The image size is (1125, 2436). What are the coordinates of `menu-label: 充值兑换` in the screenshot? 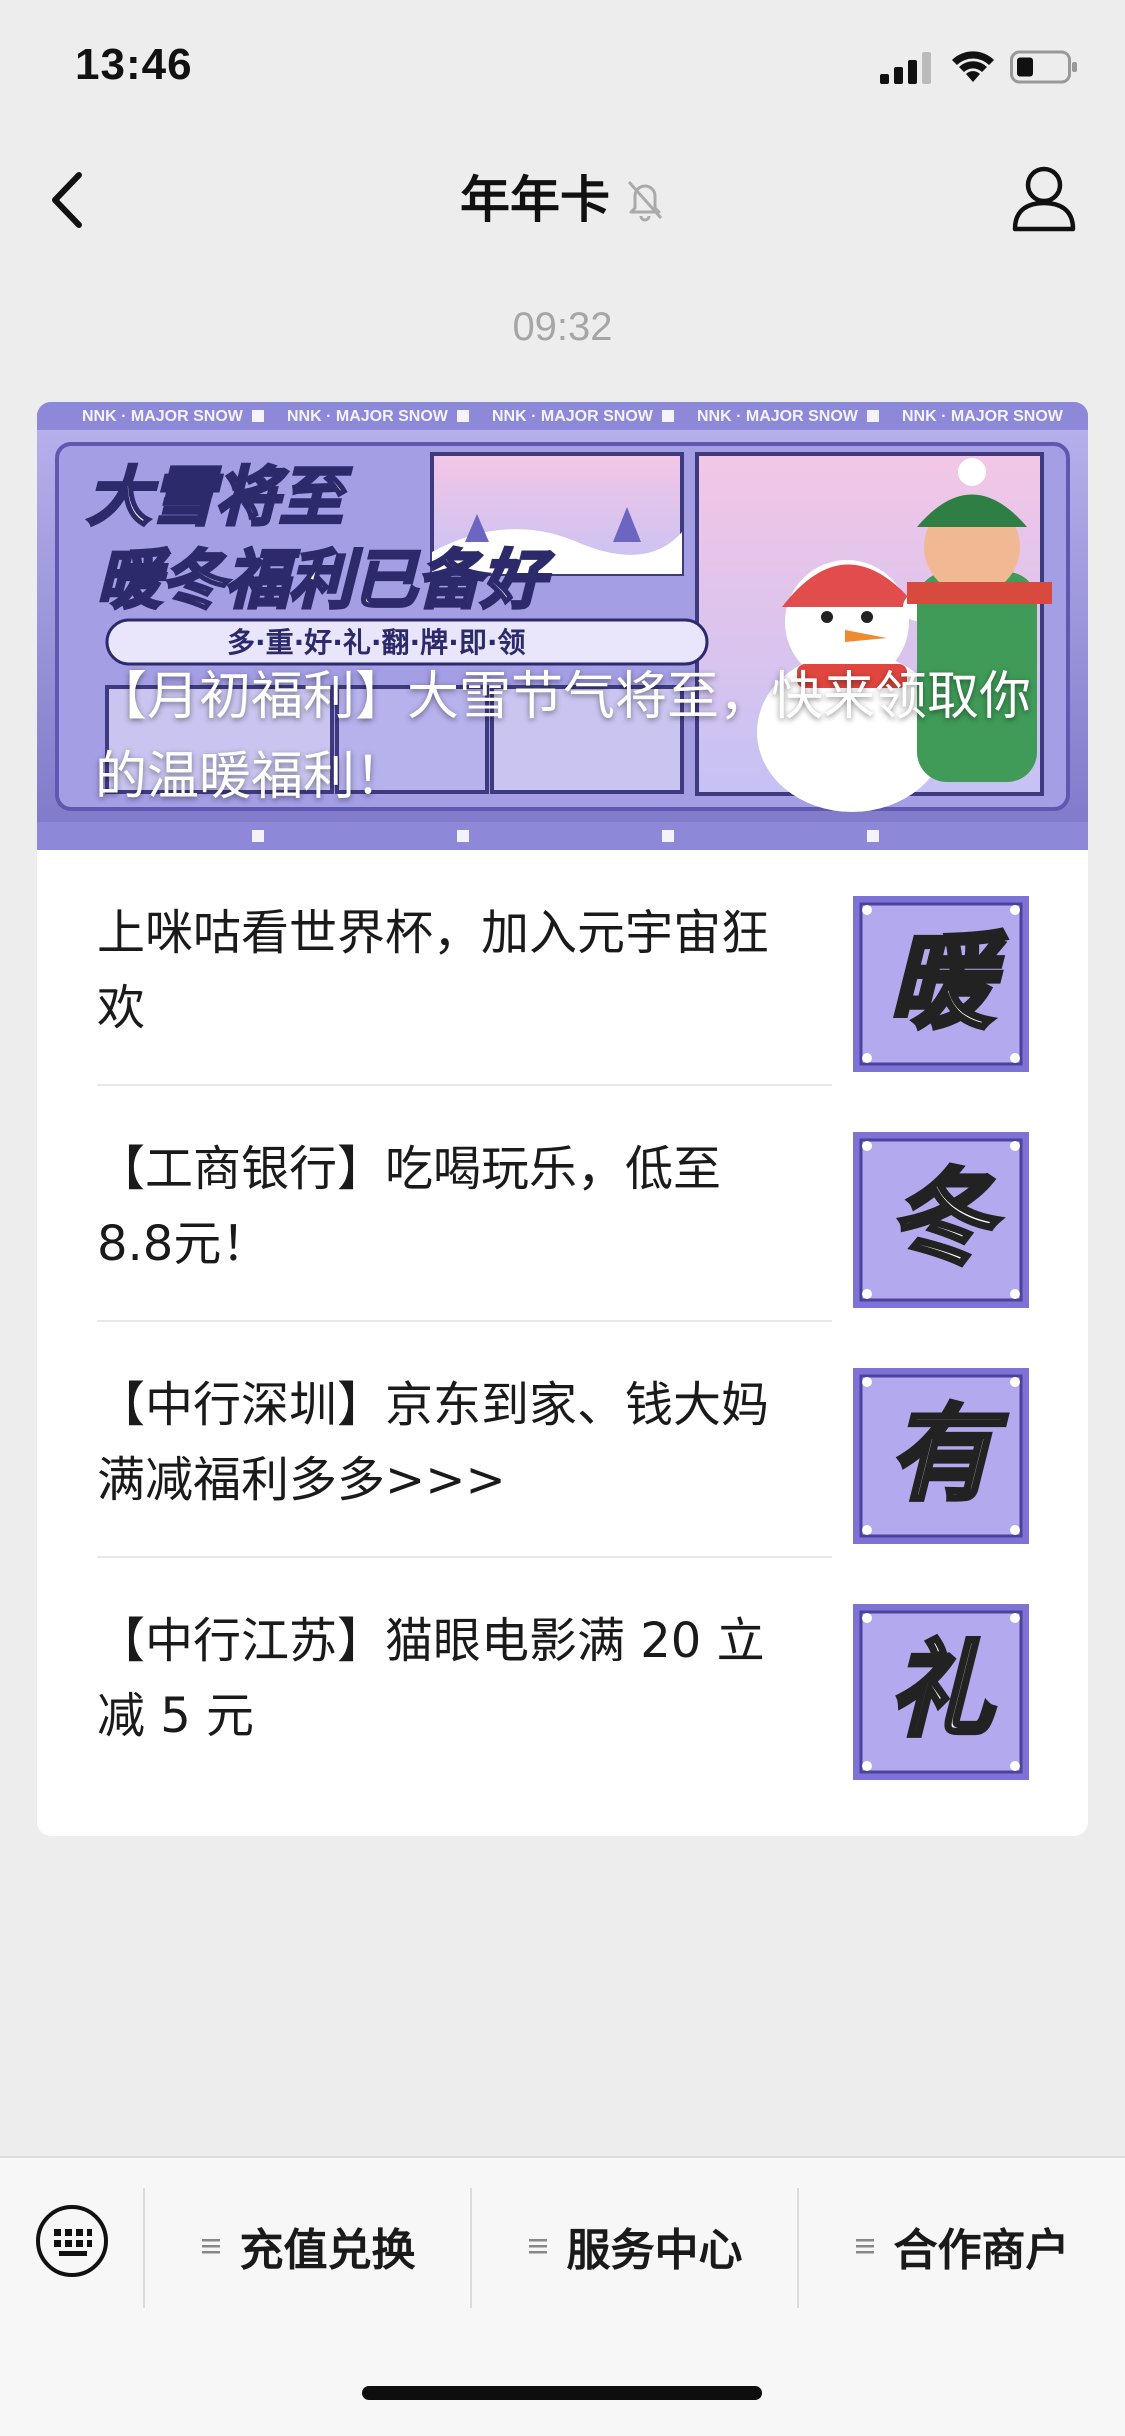 It's located at (327, 2250).